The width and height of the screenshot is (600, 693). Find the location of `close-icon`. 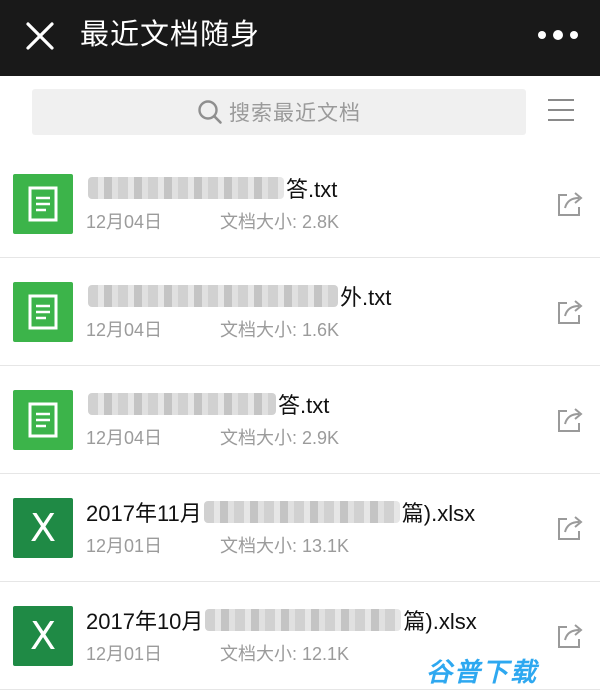

close-icon is located at coordinates (40, 36).